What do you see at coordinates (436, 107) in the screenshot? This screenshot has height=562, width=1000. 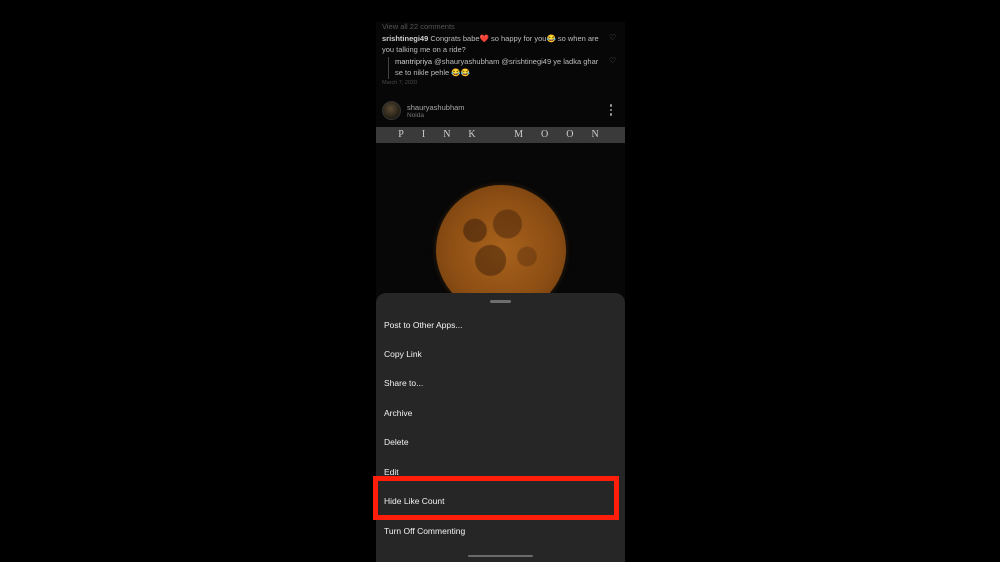 I see `post-username: shauryashubham` at bounding box center [436, 107].